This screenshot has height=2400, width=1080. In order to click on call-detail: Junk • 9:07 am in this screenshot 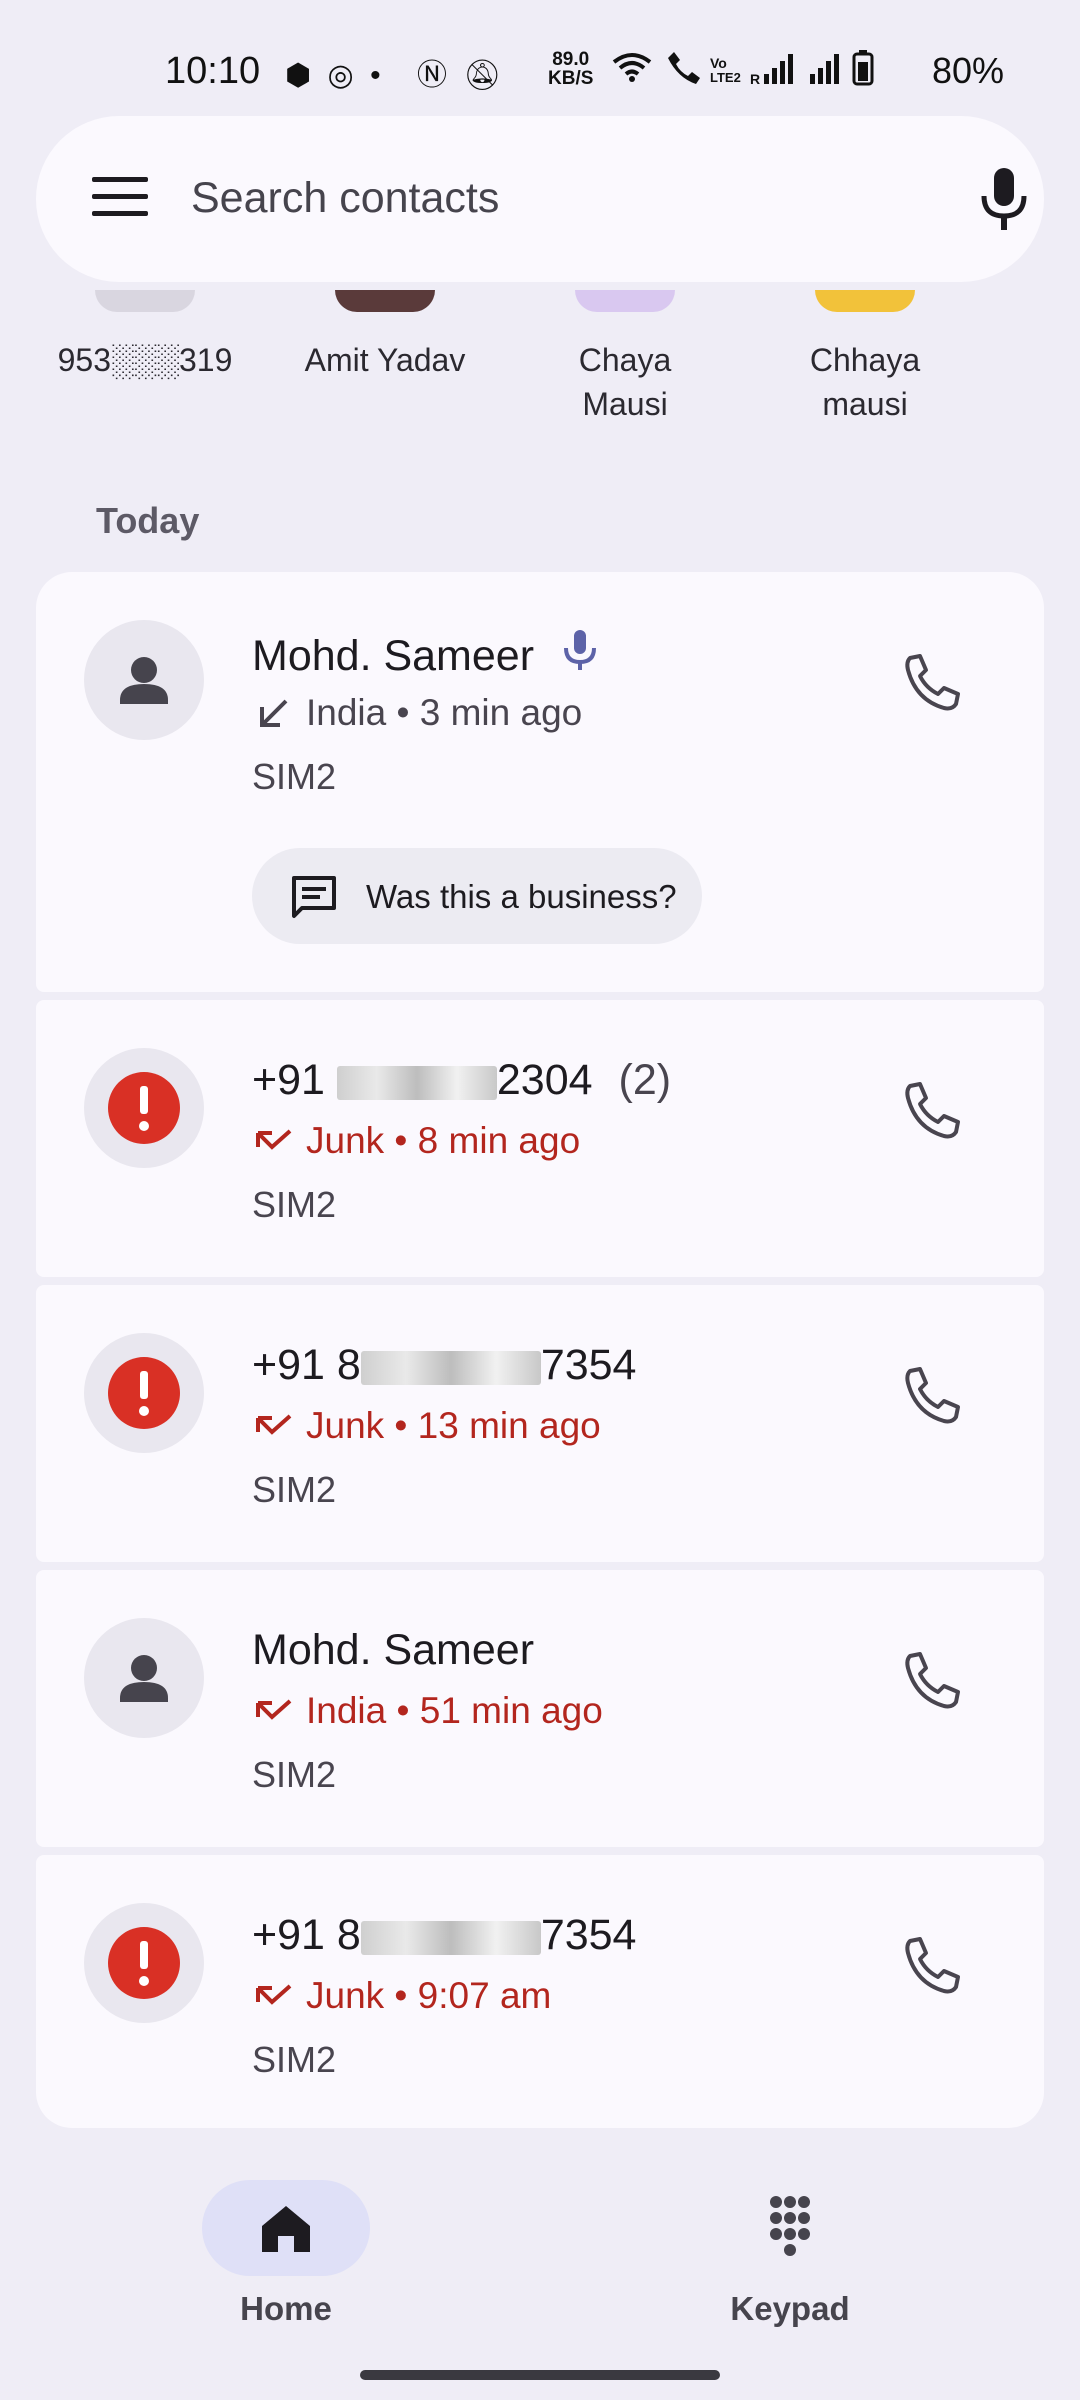, I will do `click(401, 1996)`.